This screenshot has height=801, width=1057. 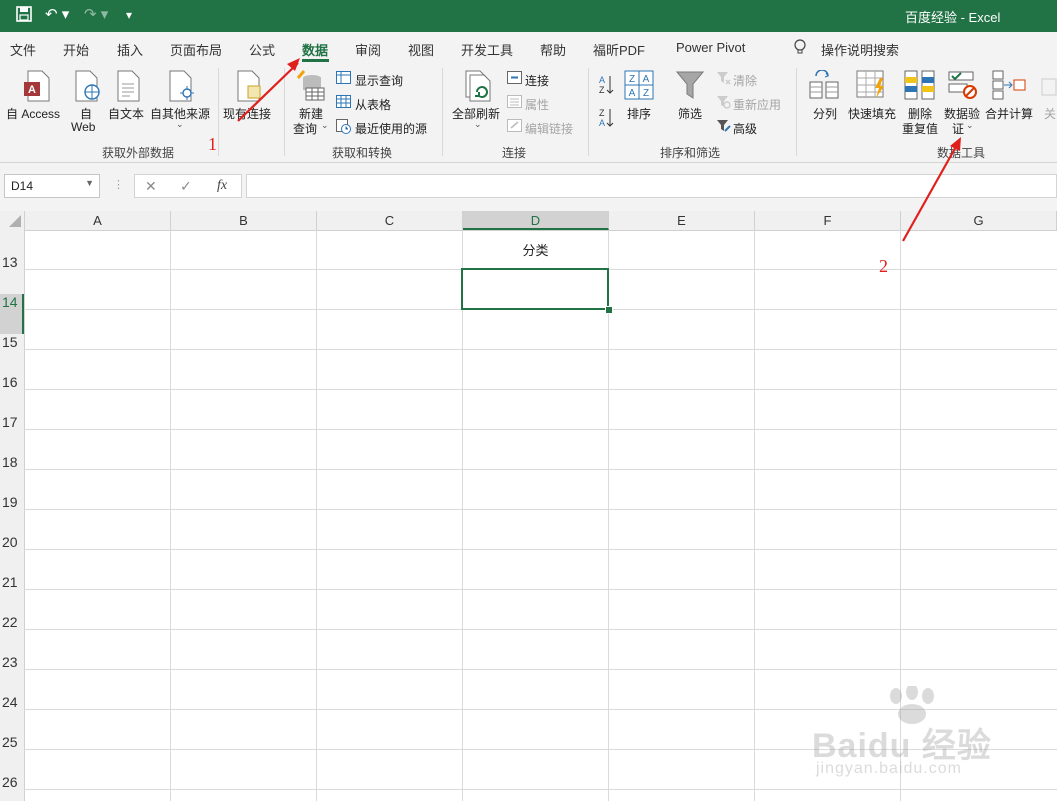 I want to click on watermark-url: jingyan.baidu.com, so click(x=889, y=768).